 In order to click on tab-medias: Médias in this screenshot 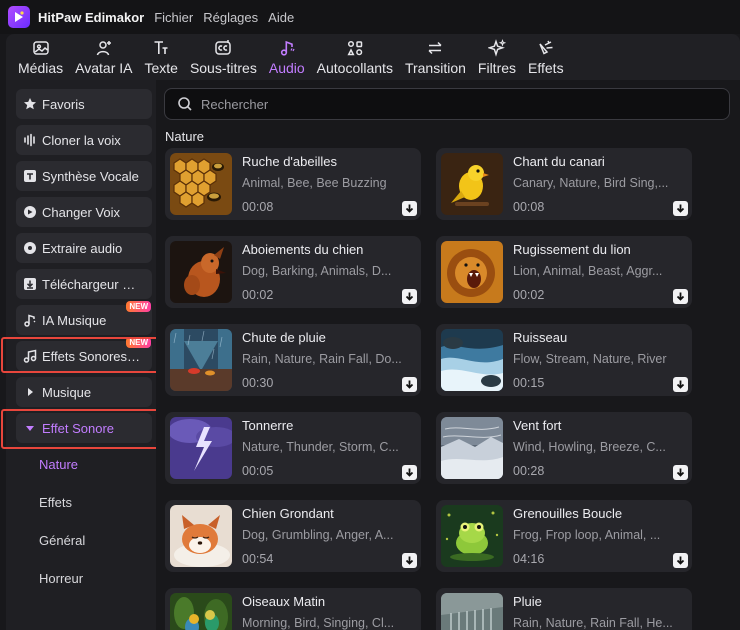, I will do `click(40, 58)`.